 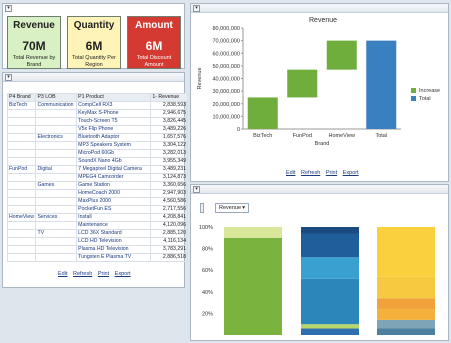 I want to click on table-actions: Edit Refresh Print Export, so click(x=94, y=274).